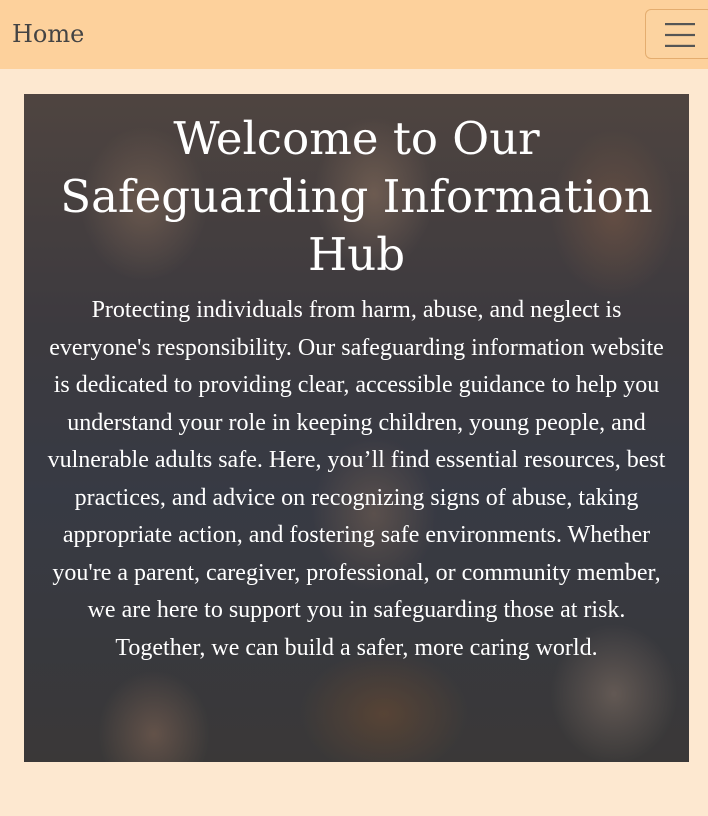 The height and width of the screenshot is (816, 708). What do you see at coordinates (48, 34) in the screenshot?
I see `home-link: Home` at bounding box center [48, 34].